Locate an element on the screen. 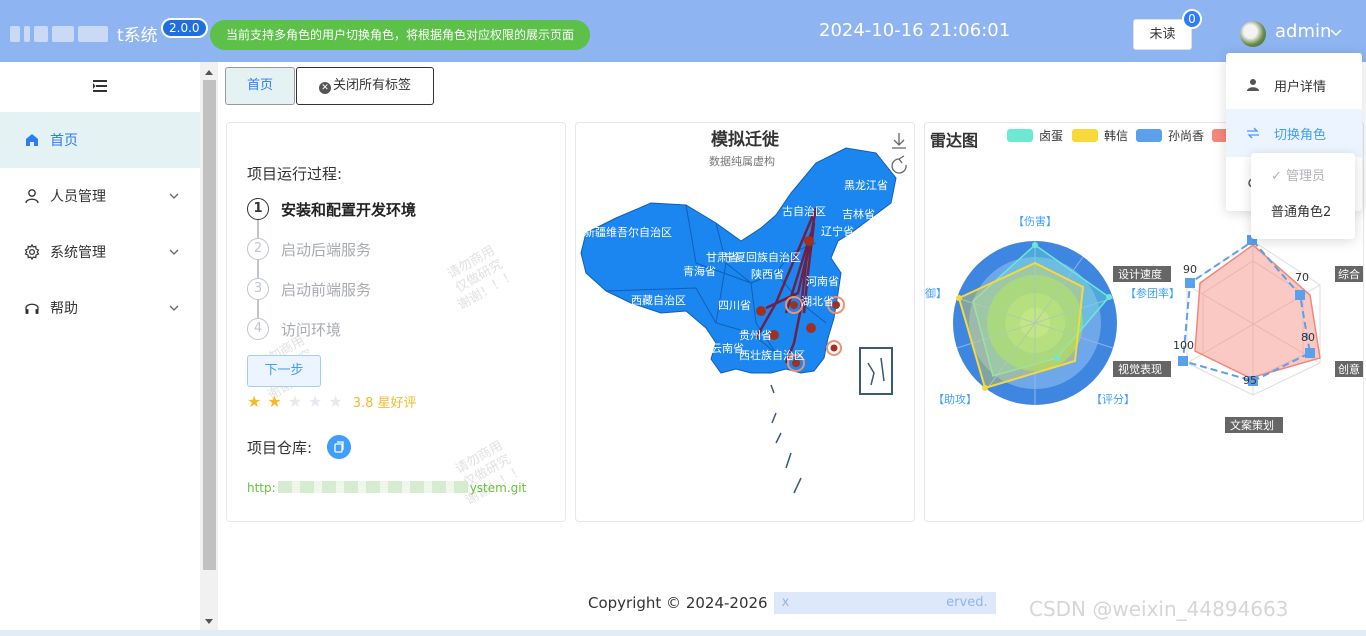  role-notice: 当前支持多角色的用户切换角色，将根据角色对应权限的展示页面 is located at coordinates (400, 35).